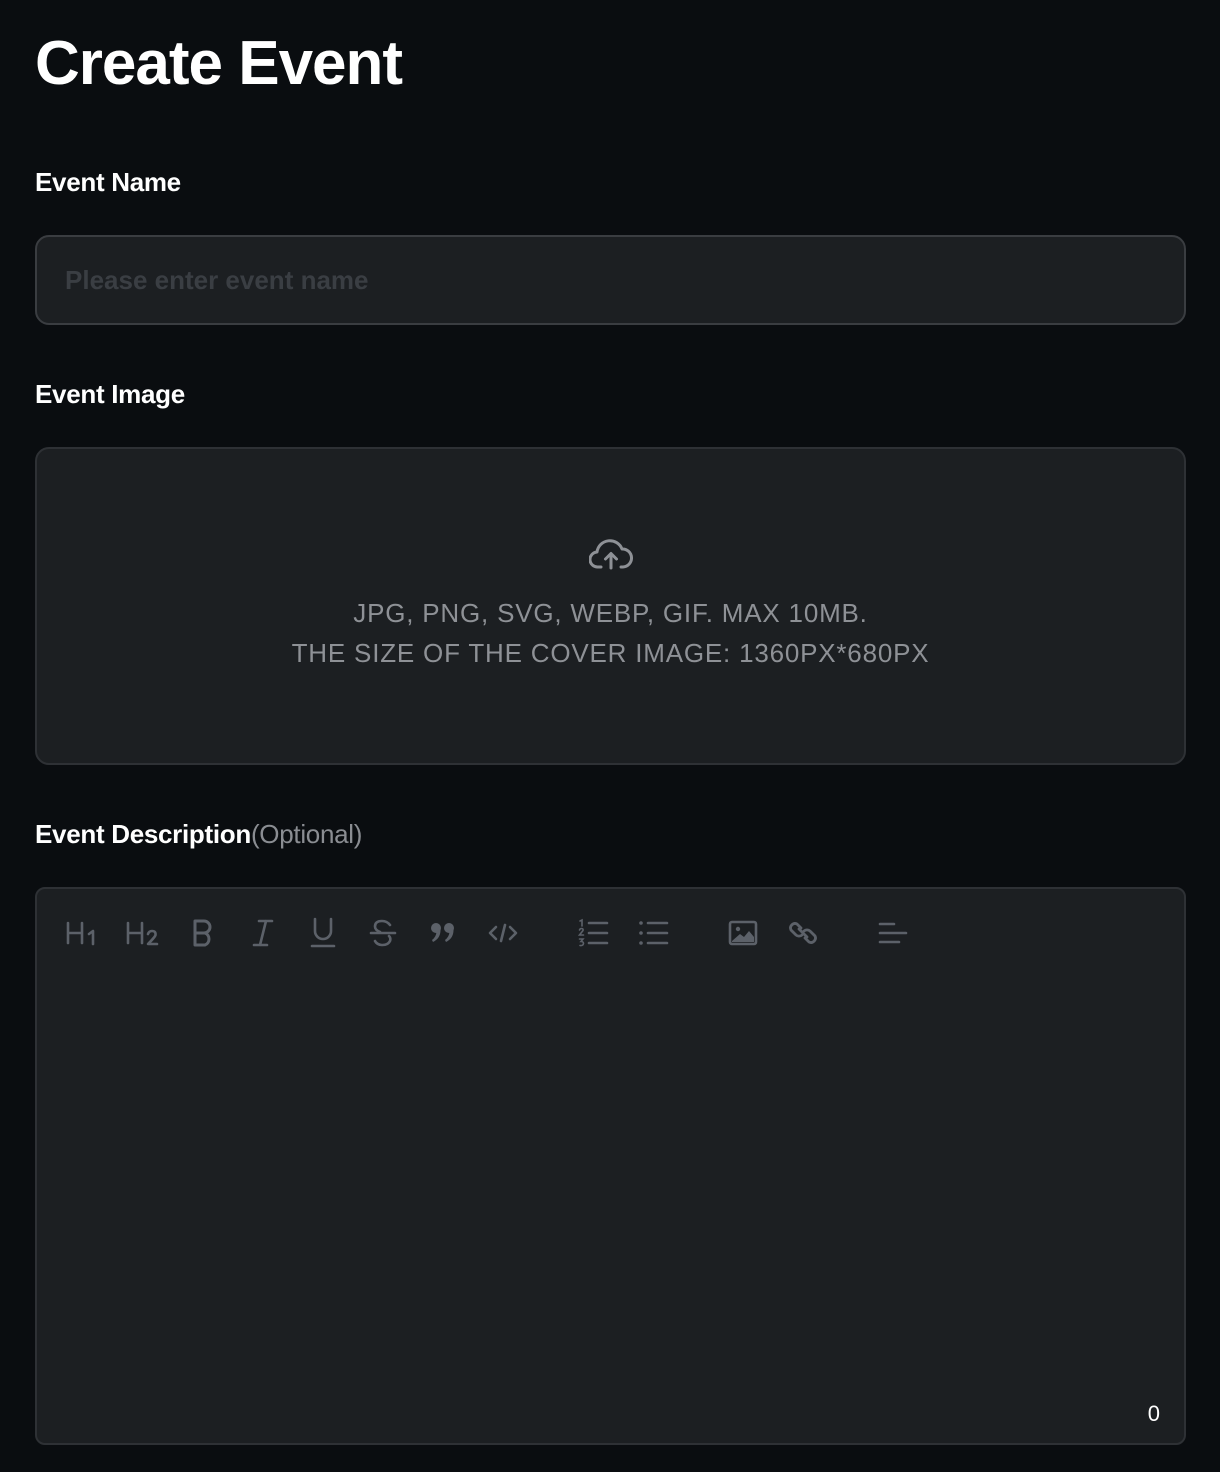 Image resolution: width=1220 pixels, height=1472 pixels. I want to click on italic-icon, so click(263, 933).